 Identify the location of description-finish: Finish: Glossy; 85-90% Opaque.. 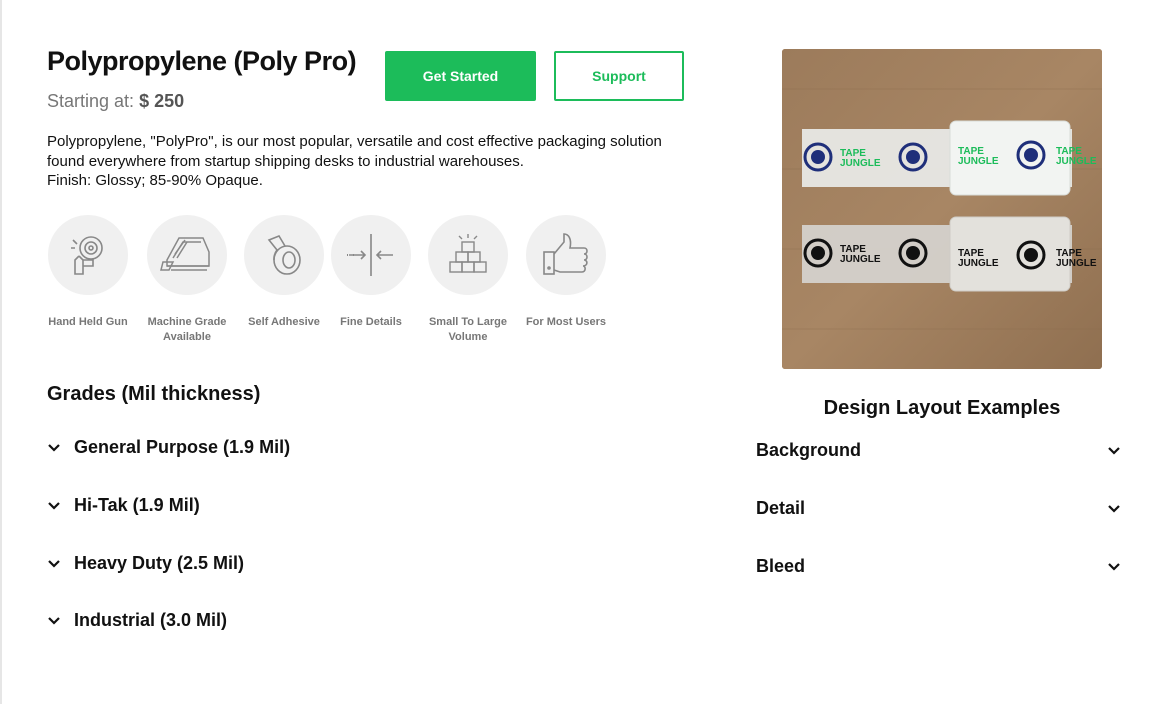
(155, 180).